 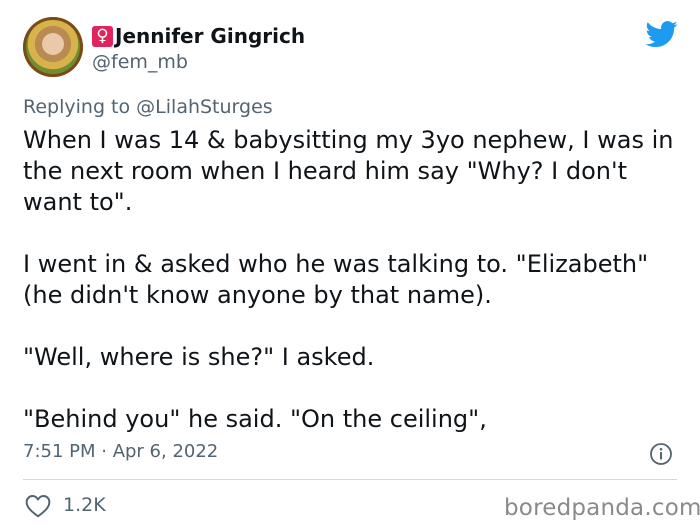 What do you see at coordinates (53, 47) in the screenshot?
I see `avatar` at bounding box center [53, 47].